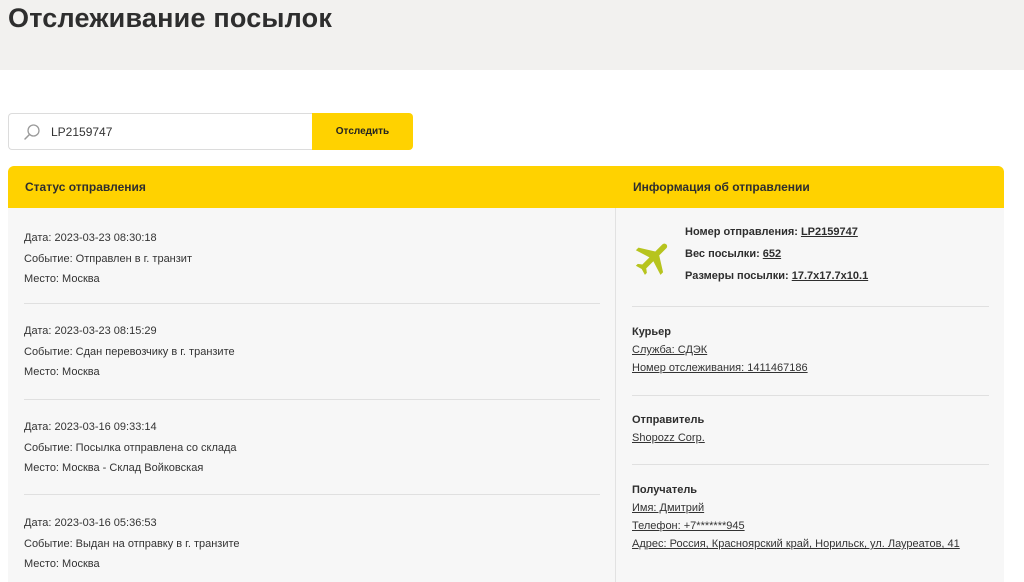 The image size is (1024, 582). I want to click on sender-title: Отправитель, so click(668, 420).